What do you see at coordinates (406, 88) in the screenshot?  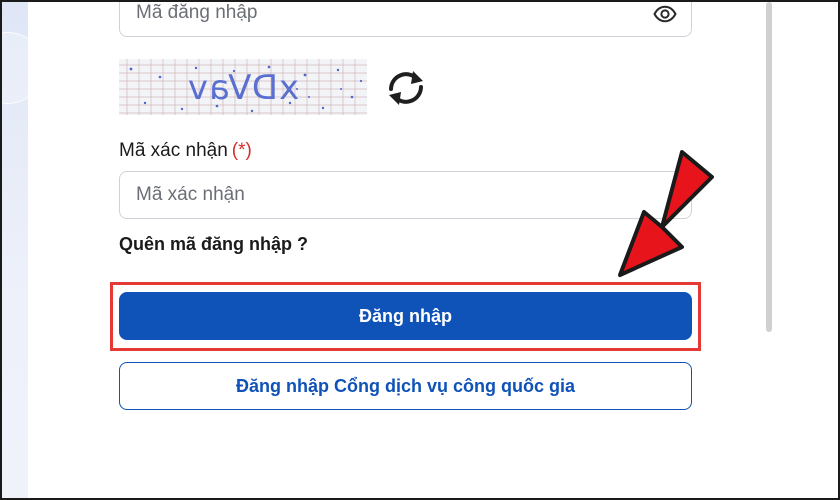 I see `refresh-icon` at bounding box center [406, 88].